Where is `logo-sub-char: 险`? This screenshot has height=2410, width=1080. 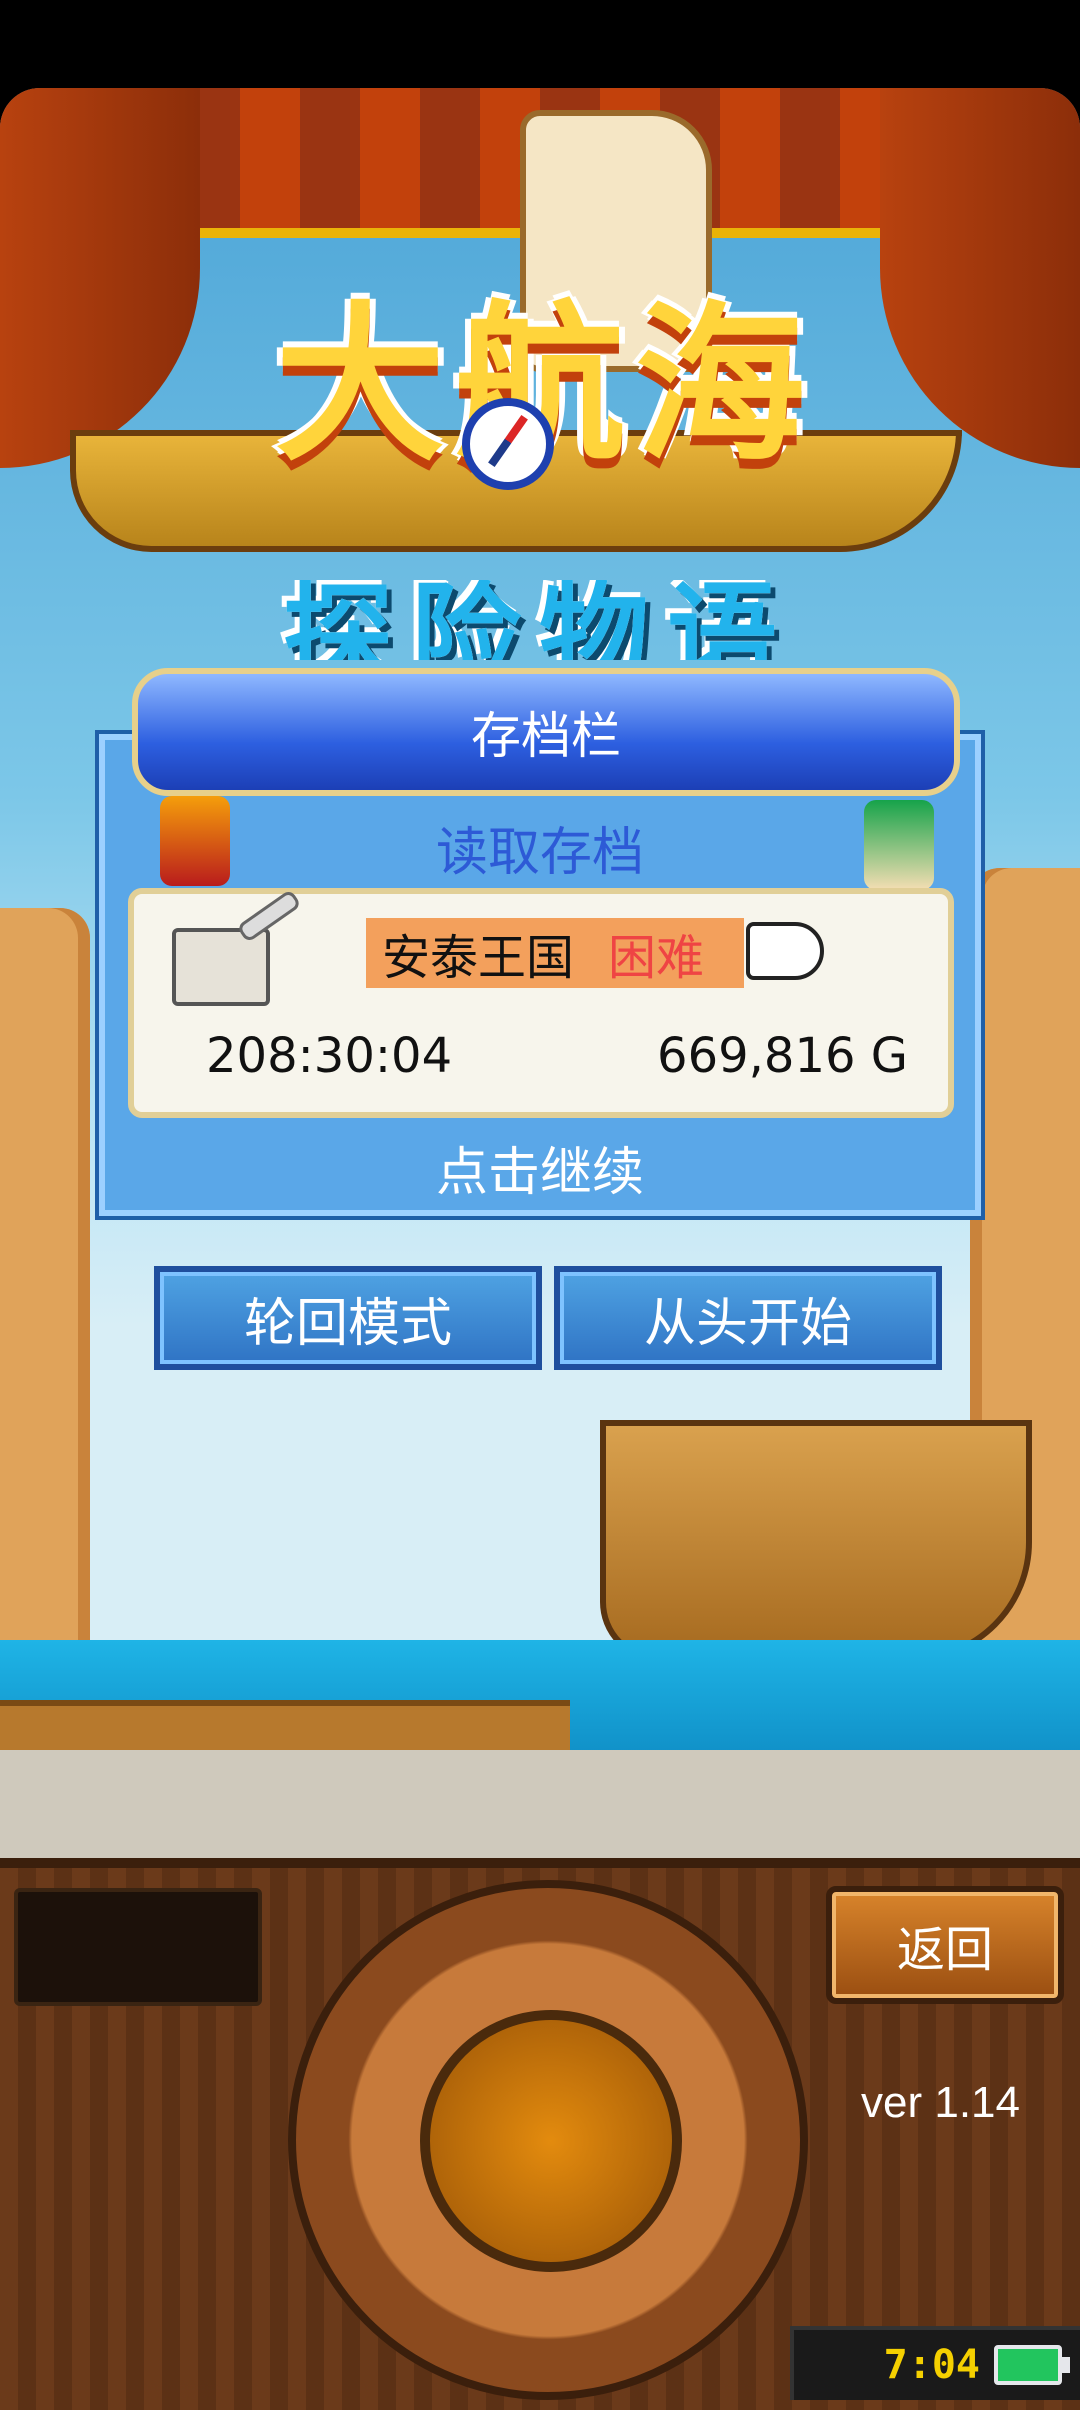 logo-sub-char: 险 is located at coordinates (466, 620).